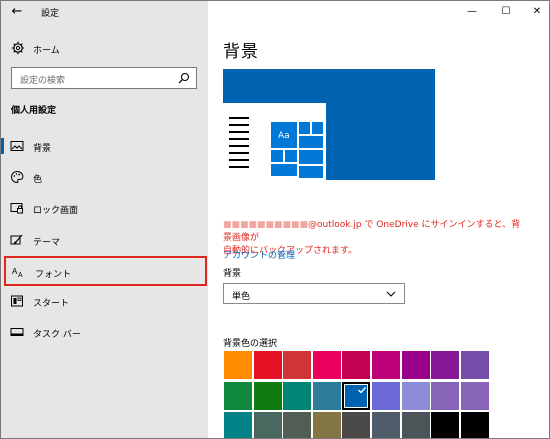 Image resolution: width=550 pixels, height=439 pixels. Describe the element at coordinates (46, 51) in the screenshot. I see `home-label: ホーム` at that location.